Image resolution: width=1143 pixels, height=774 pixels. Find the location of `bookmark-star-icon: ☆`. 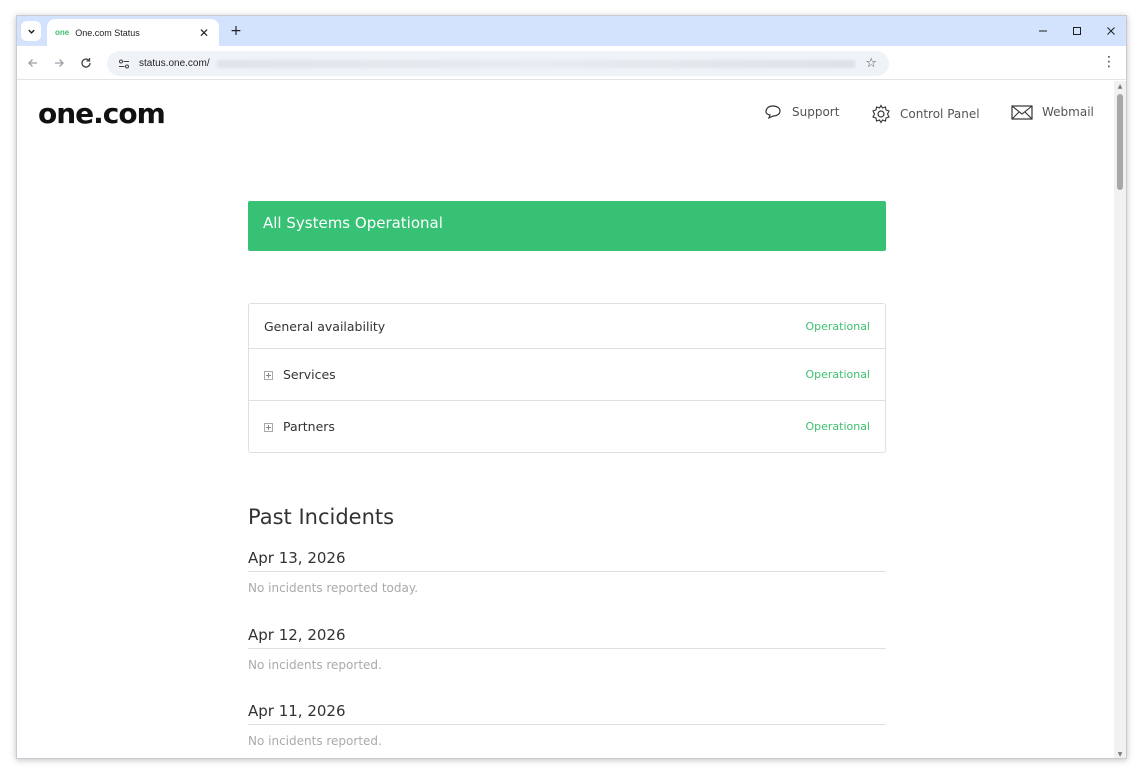

bookmark-star-icon: ☆ is located at coordinates (871, 63).